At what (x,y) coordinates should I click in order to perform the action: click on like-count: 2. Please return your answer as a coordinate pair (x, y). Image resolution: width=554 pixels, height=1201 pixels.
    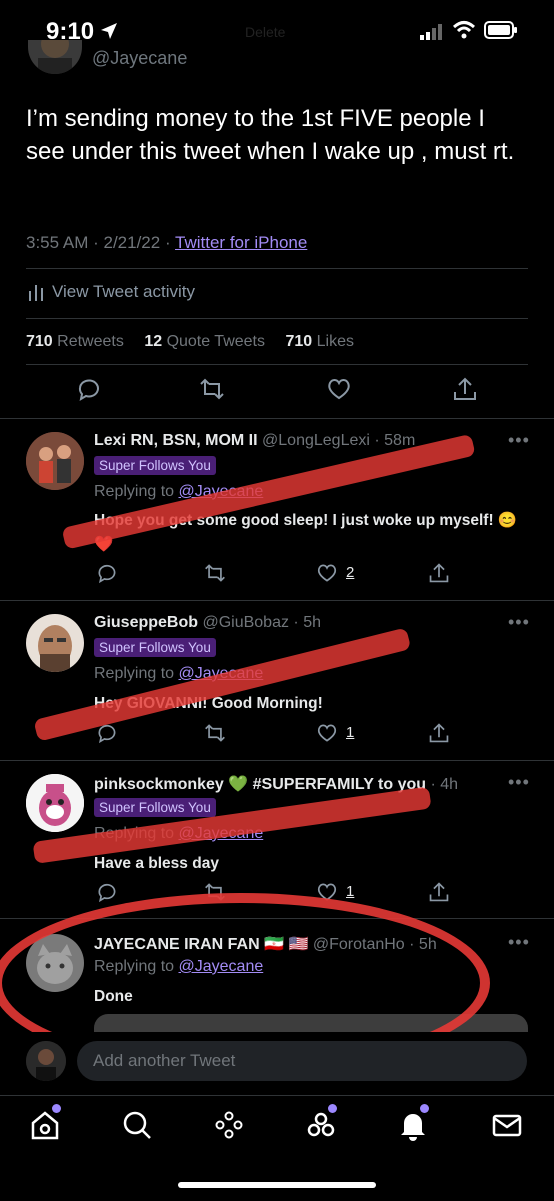
    Looking at the image, I should click on (350, 572).